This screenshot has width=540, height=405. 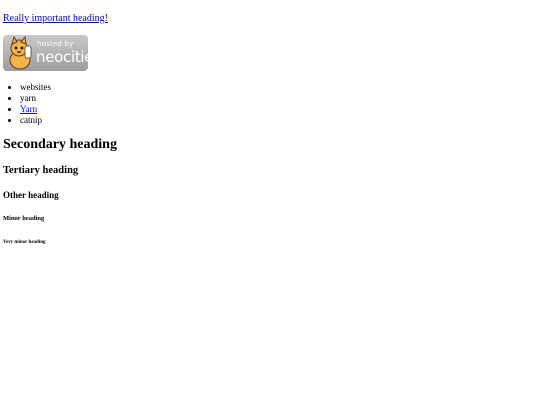 What do you see at coordinates (278, 98) in the screenshot?
I see `list-item: yarn` at bounding box center [278, 98].